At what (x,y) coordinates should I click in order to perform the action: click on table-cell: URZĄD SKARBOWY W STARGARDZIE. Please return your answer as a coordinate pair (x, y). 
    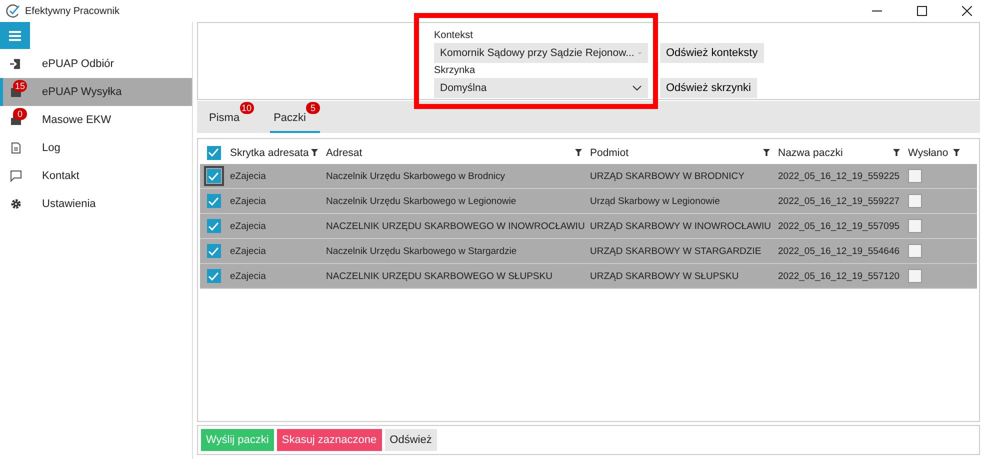
    Looking at the image, I should click on (676, 251).